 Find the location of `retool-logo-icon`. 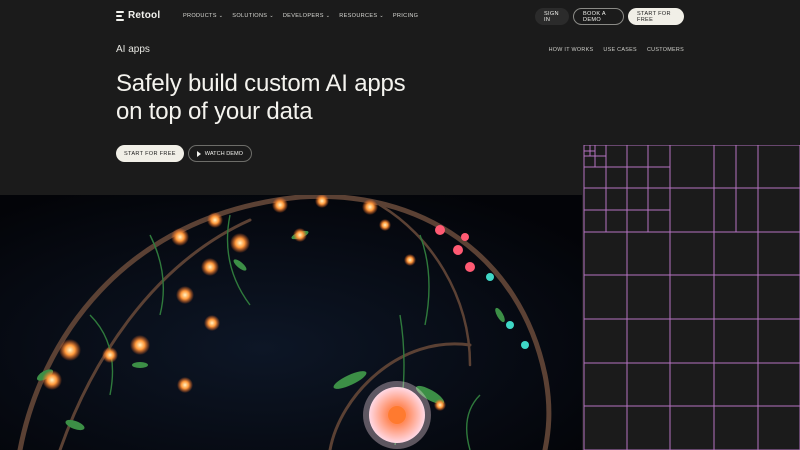

retool-logo-icon is located at coordinates (120, 15).